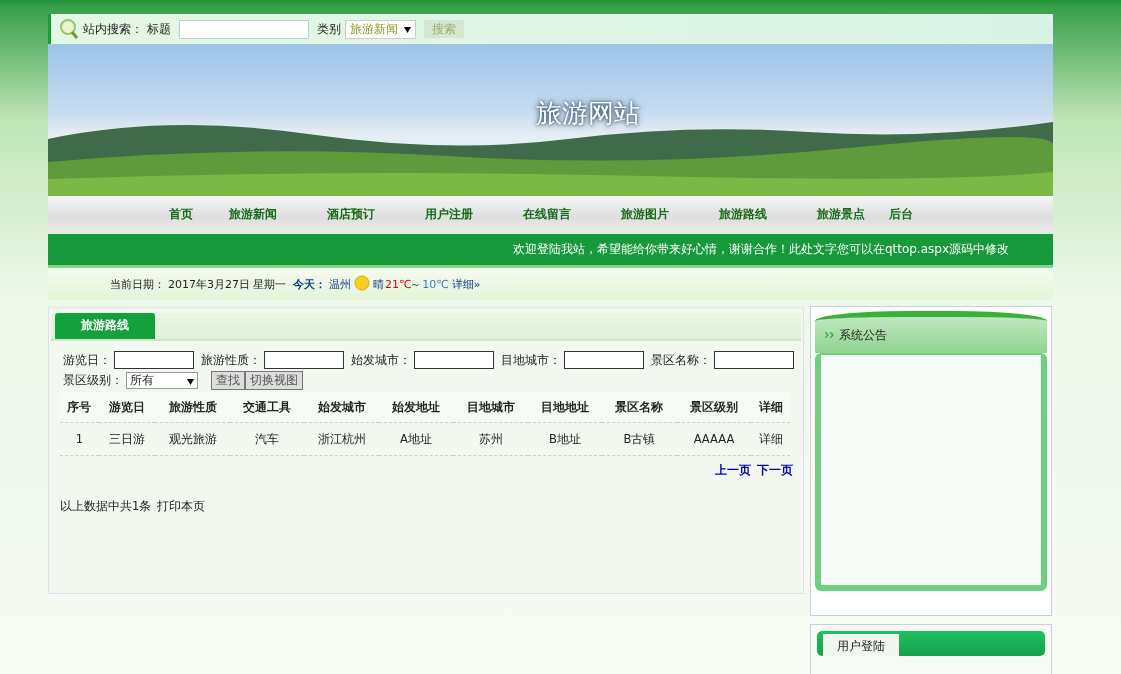  I want to click on column-header: 序号, so click(79, 407).